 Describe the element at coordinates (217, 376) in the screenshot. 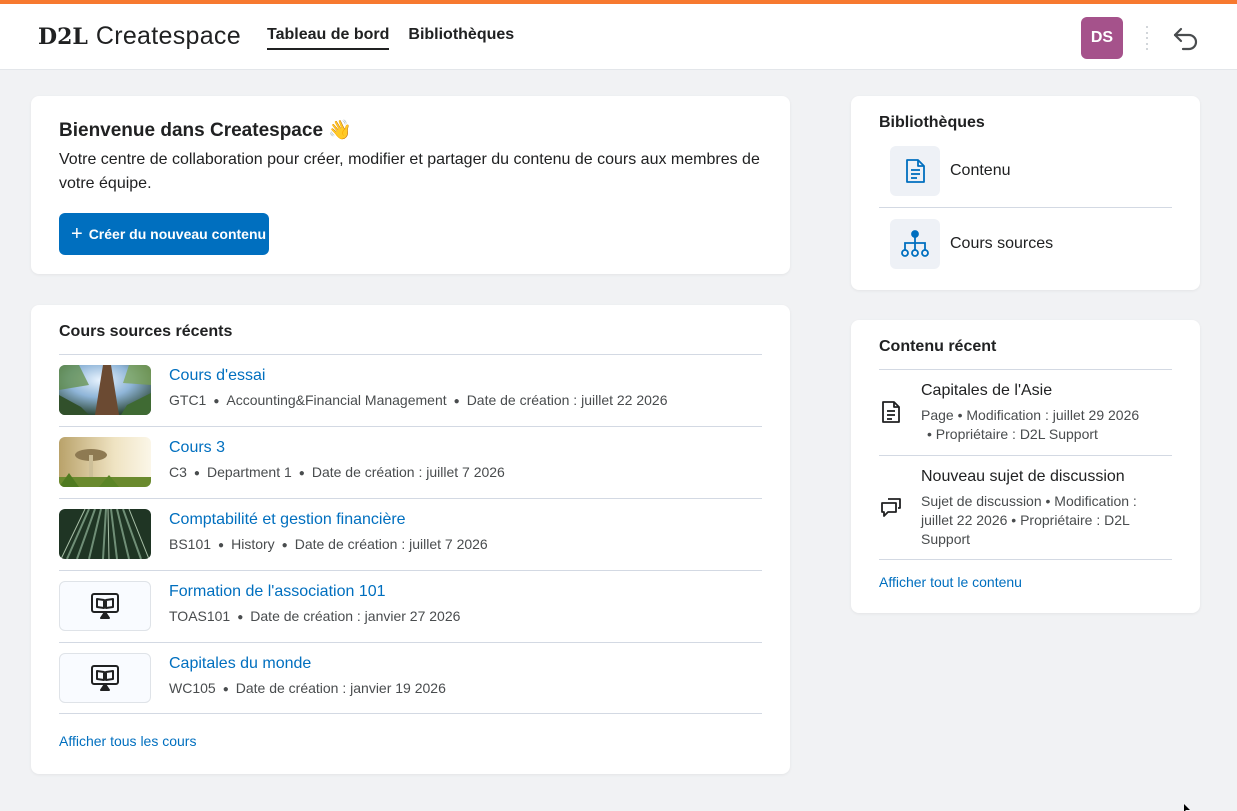

I see `course-title-link: Cours d'essai` at that location.